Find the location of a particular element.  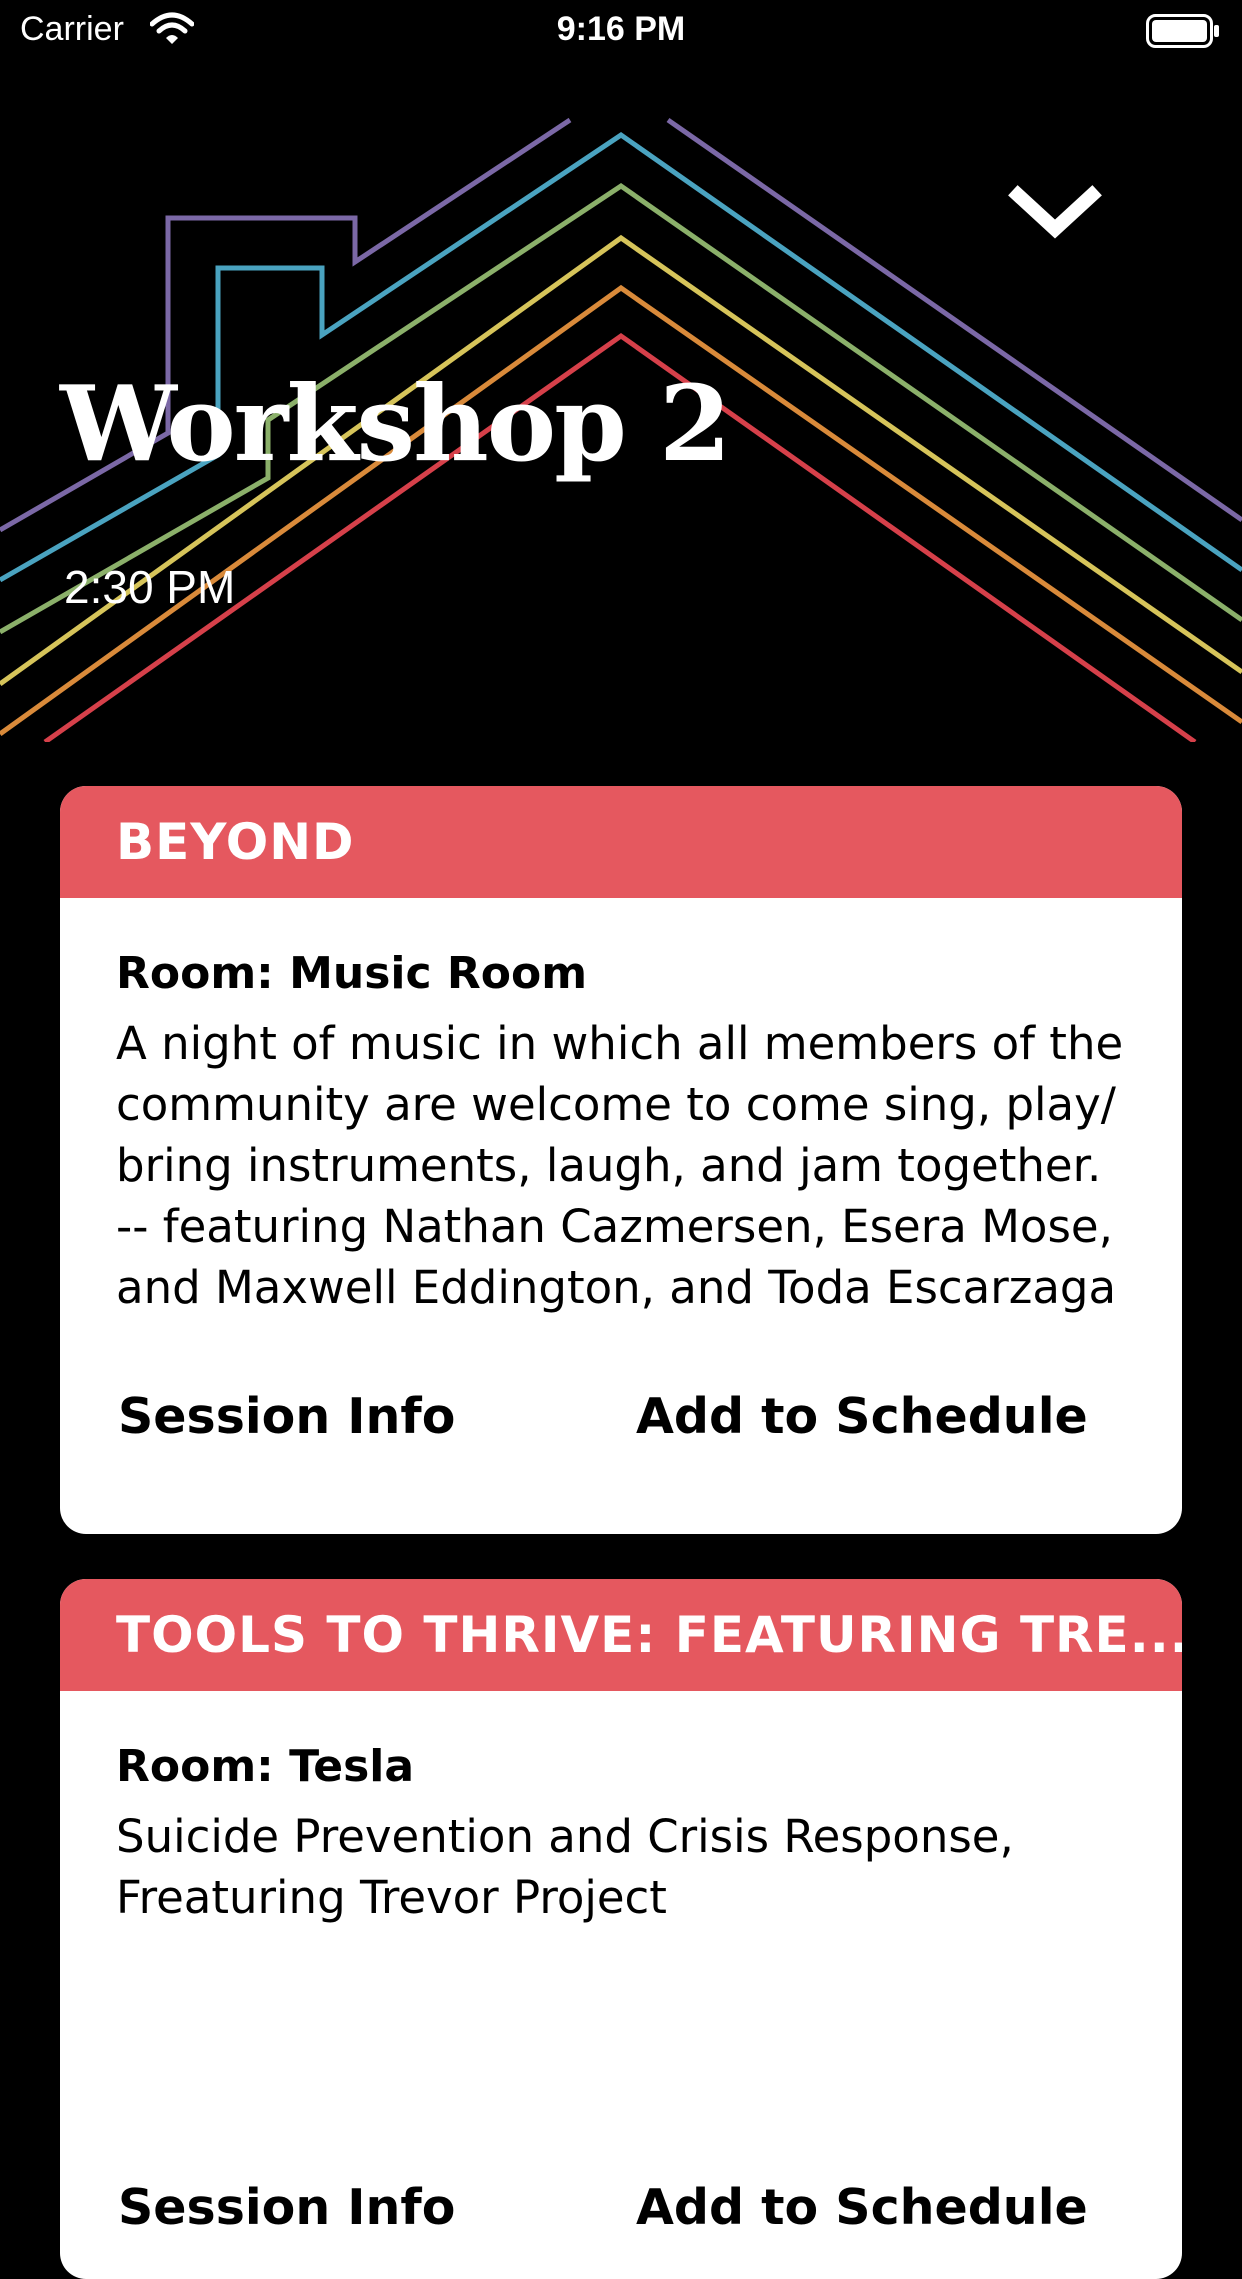

session-title: BEYOND is located at coordinates (621, 842).